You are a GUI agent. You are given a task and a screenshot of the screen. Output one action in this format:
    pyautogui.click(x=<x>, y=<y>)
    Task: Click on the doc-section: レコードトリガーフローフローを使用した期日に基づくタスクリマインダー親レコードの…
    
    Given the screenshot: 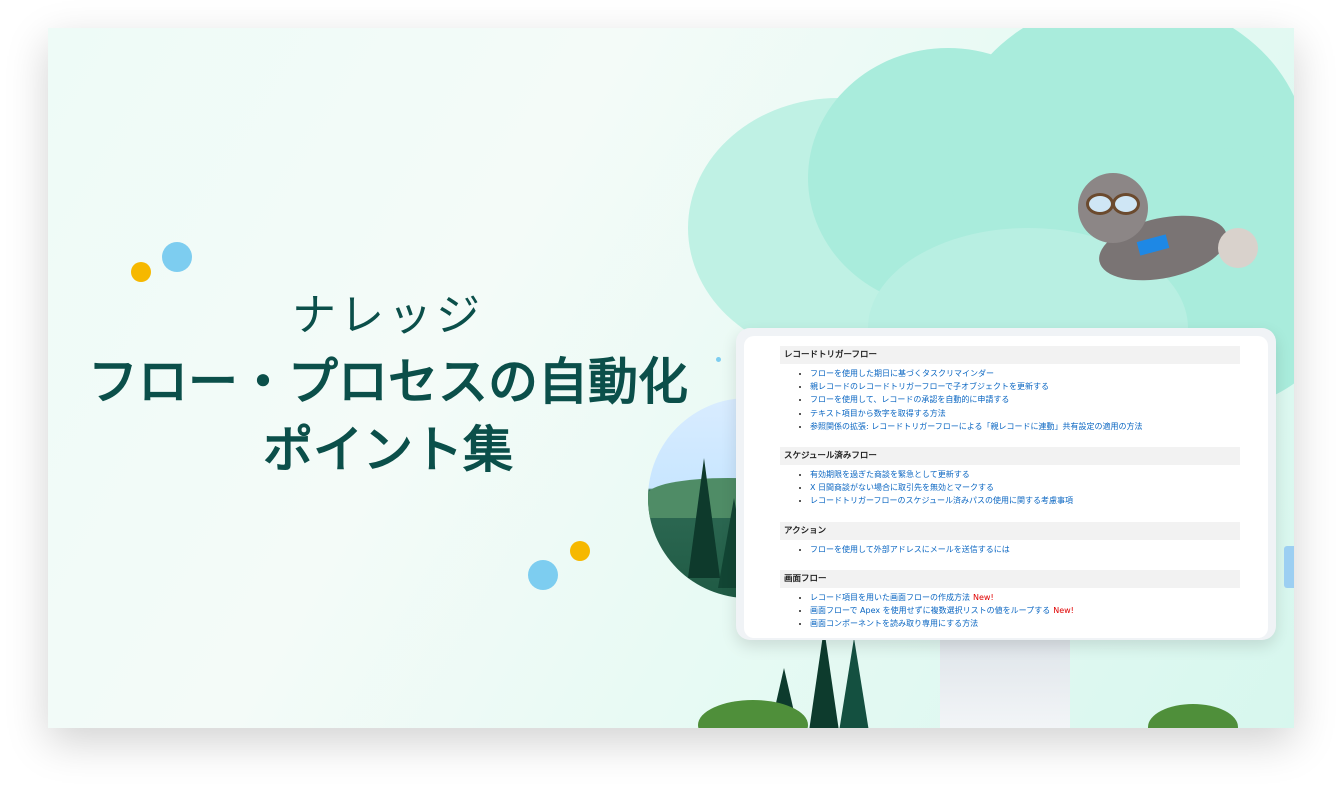 What is the action you would take?
    pyautogui.click(x=1010, y=389)
    